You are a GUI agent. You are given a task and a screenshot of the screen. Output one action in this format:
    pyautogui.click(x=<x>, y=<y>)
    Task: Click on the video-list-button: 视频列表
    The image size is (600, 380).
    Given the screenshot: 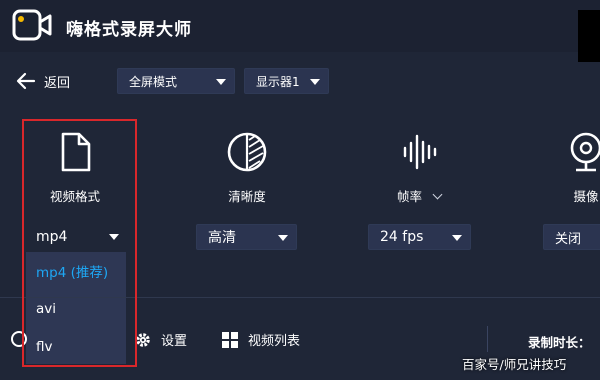 What is the action you would take?
    pyautogui.click(x=260, y=339)
    